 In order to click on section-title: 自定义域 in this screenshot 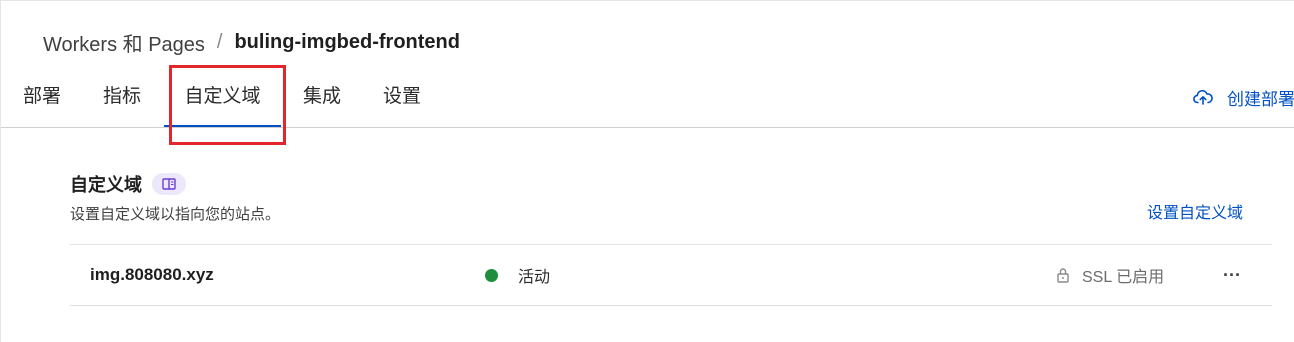, I will do `click(106, 185)`.